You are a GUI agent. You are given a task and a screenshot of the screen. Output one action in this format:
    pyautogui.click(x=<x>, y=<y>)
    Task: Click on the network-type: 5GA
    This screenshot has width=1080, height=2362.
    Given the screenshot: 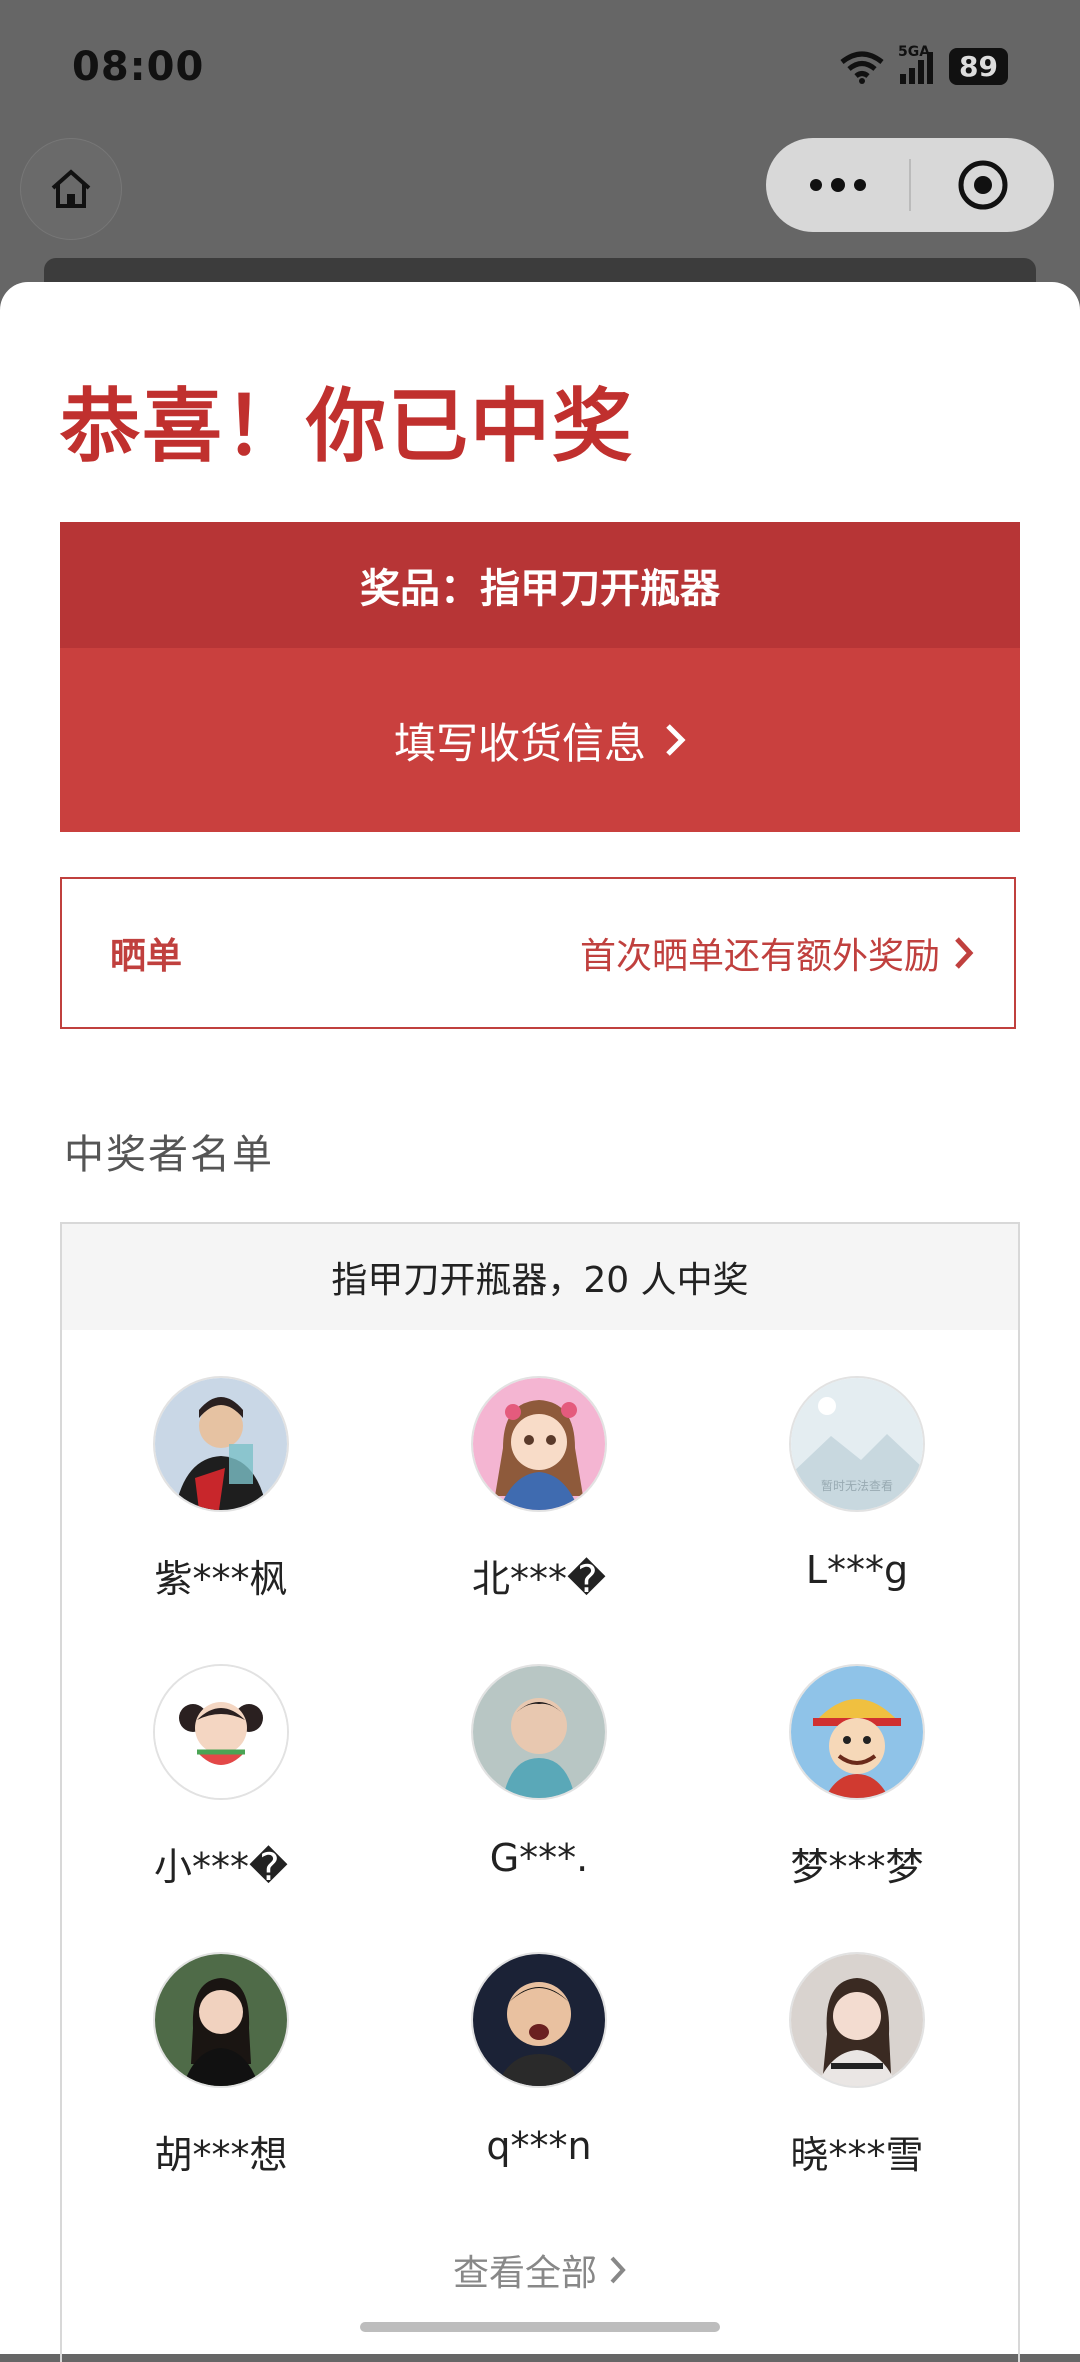 What is the action you would take?
    pyautogui.click(x=914, y=51)
    